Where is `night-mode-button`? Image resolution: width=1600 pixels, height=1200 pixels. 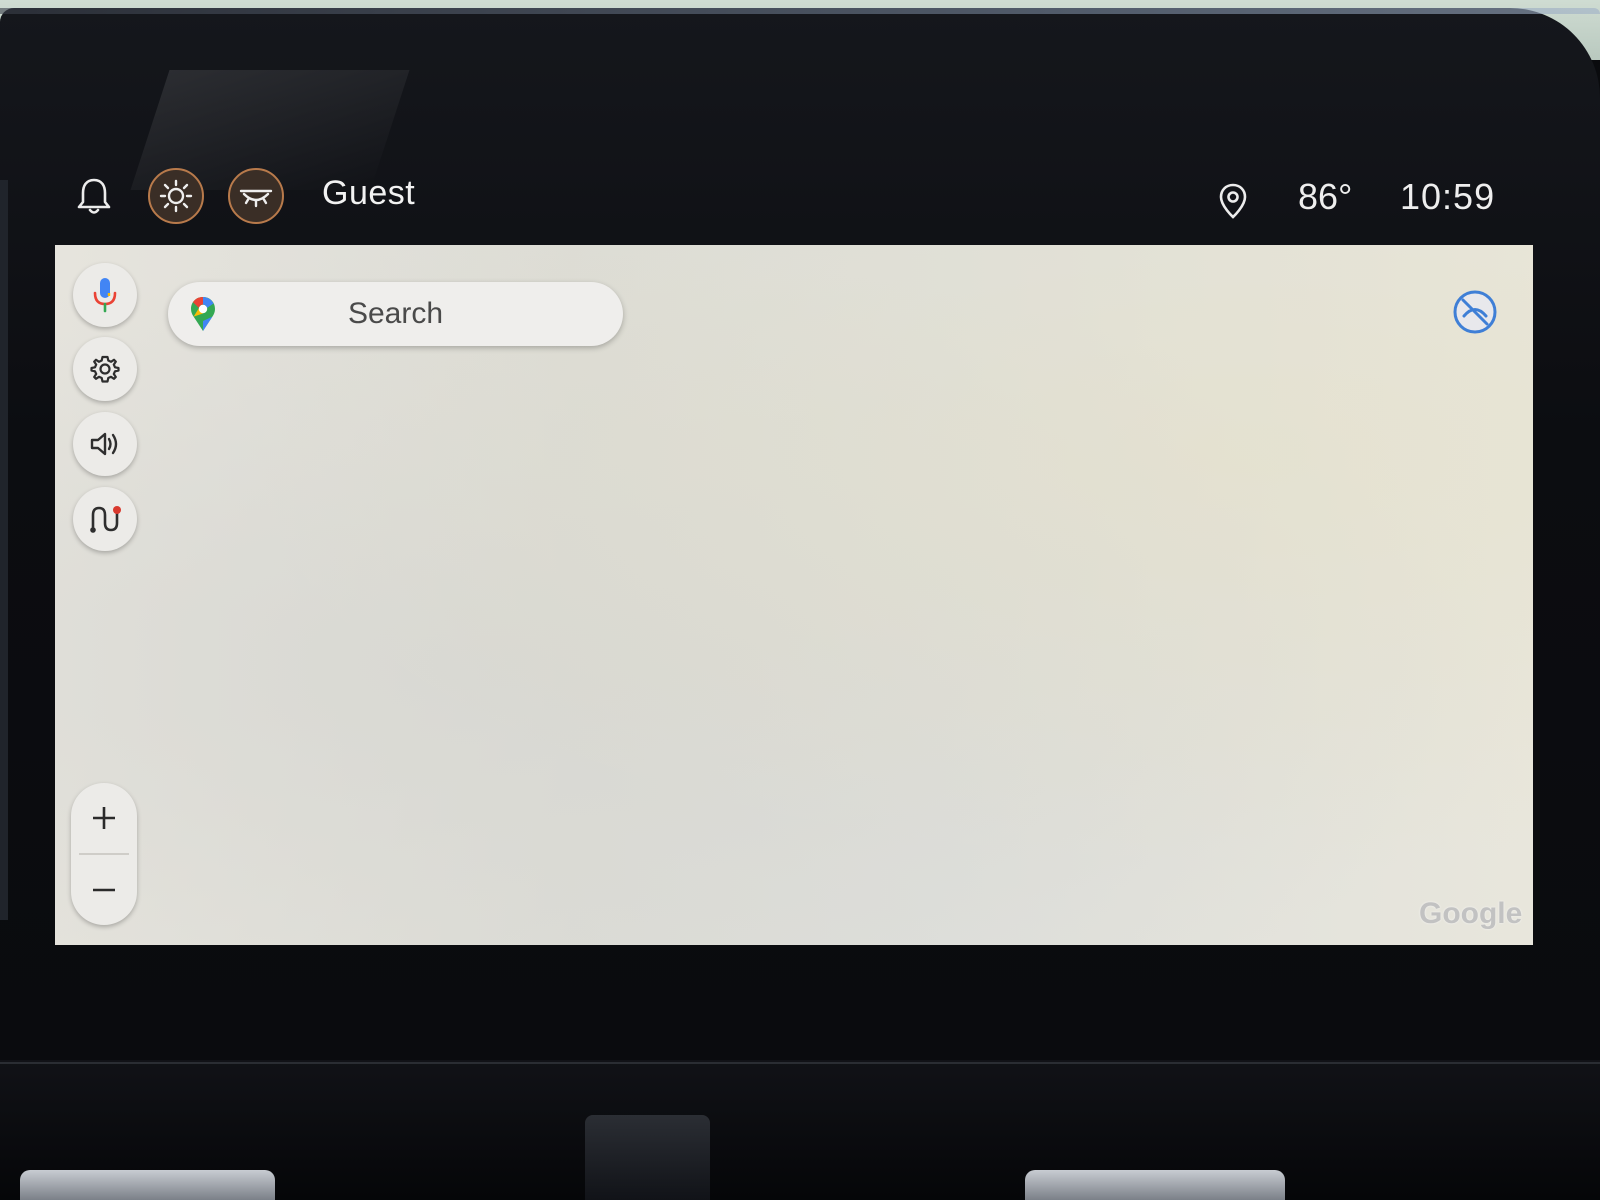
night-mode-button is located at coordinates (256, 196).